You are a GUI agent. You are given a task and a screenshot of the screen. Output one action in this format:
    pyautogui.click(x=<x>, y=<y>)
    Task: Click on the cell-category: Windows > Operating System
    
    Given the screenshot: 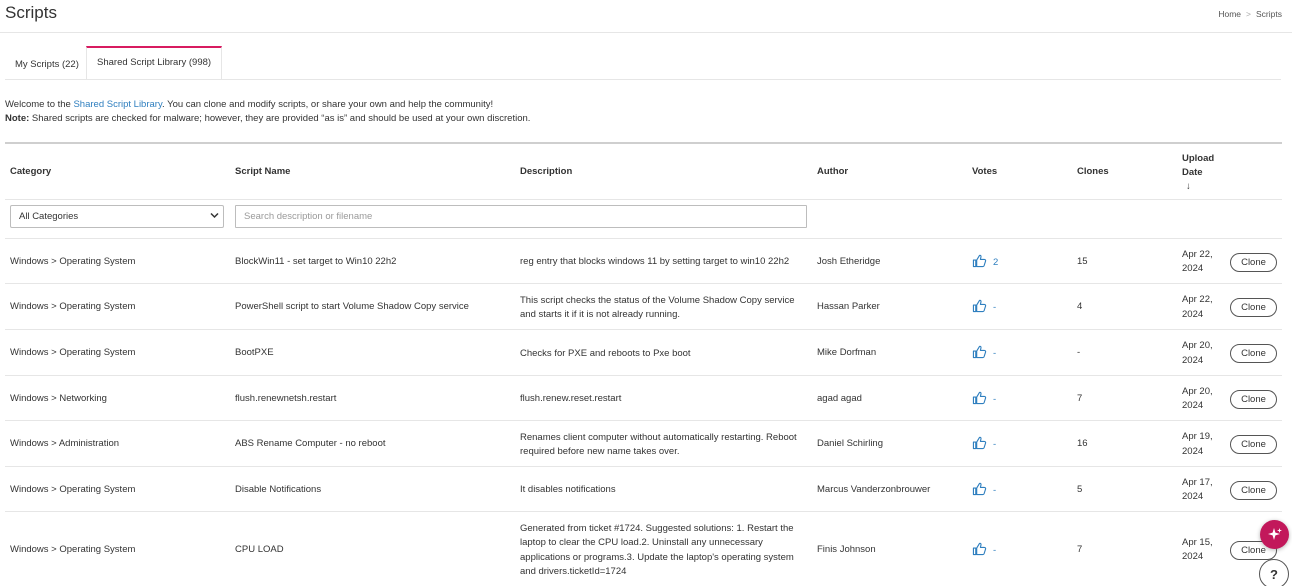 What is the action you would take?
    pyautogui.click(x=73, y=306)
    